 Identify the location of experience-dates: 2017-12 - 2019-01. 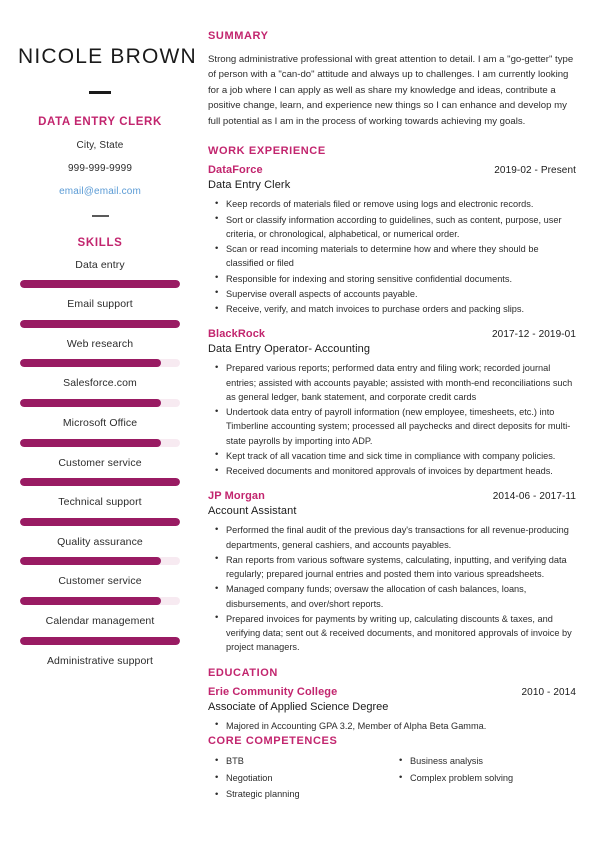
(534, 335).